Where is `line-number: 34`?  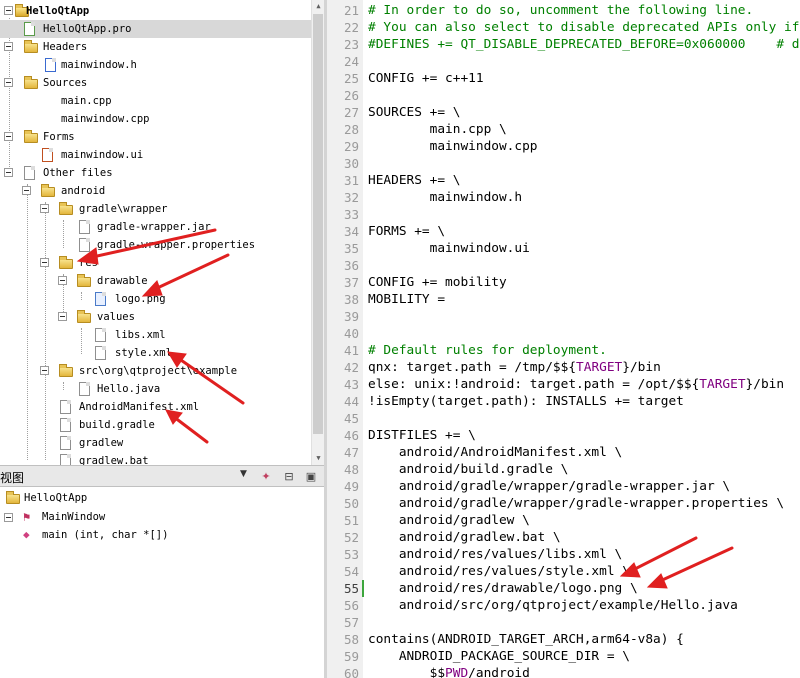 line-number: 34 is located at coordinates (351, 231).